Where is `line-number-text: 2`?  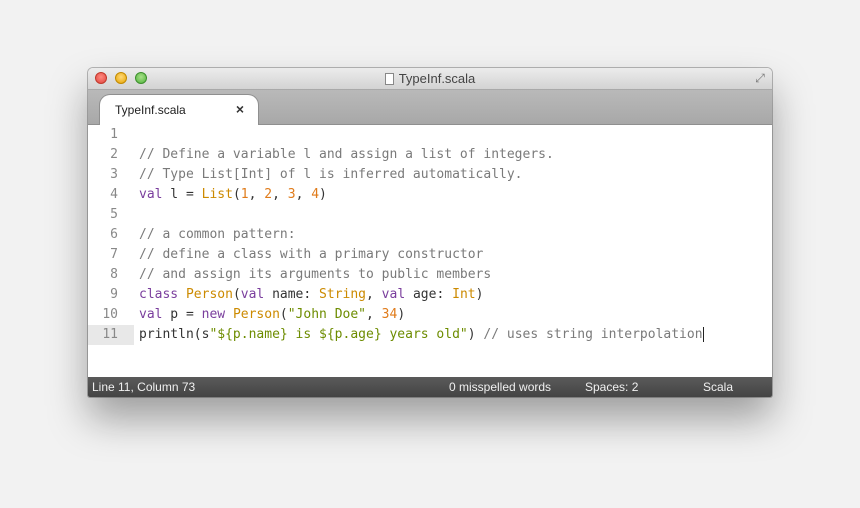
line-number-text: 2 is located at coordinates (114, 154).